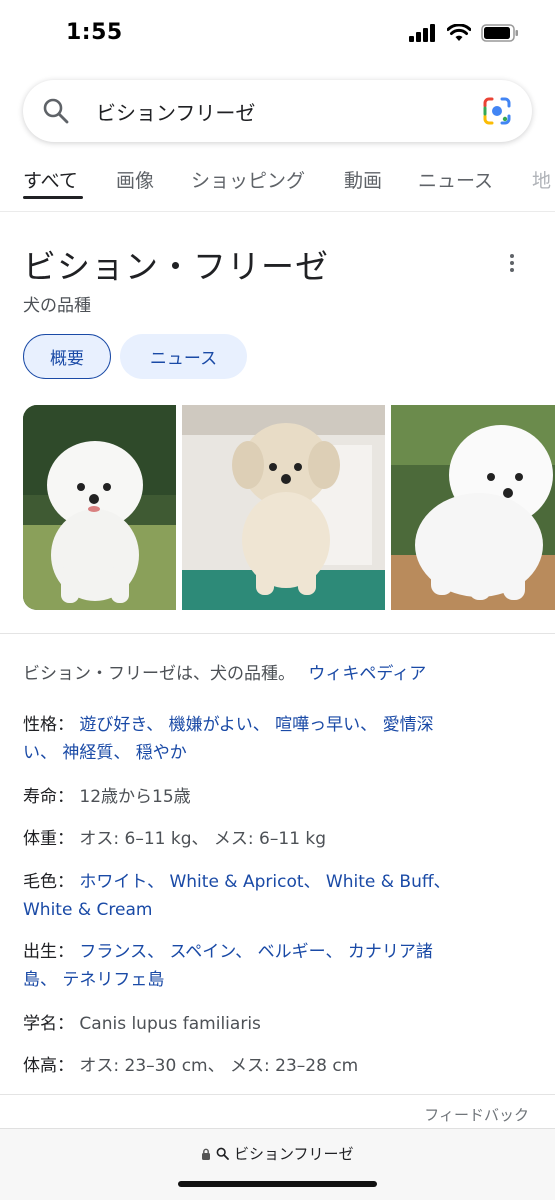  I want to click on google-lens-icon, so click(497, 111).